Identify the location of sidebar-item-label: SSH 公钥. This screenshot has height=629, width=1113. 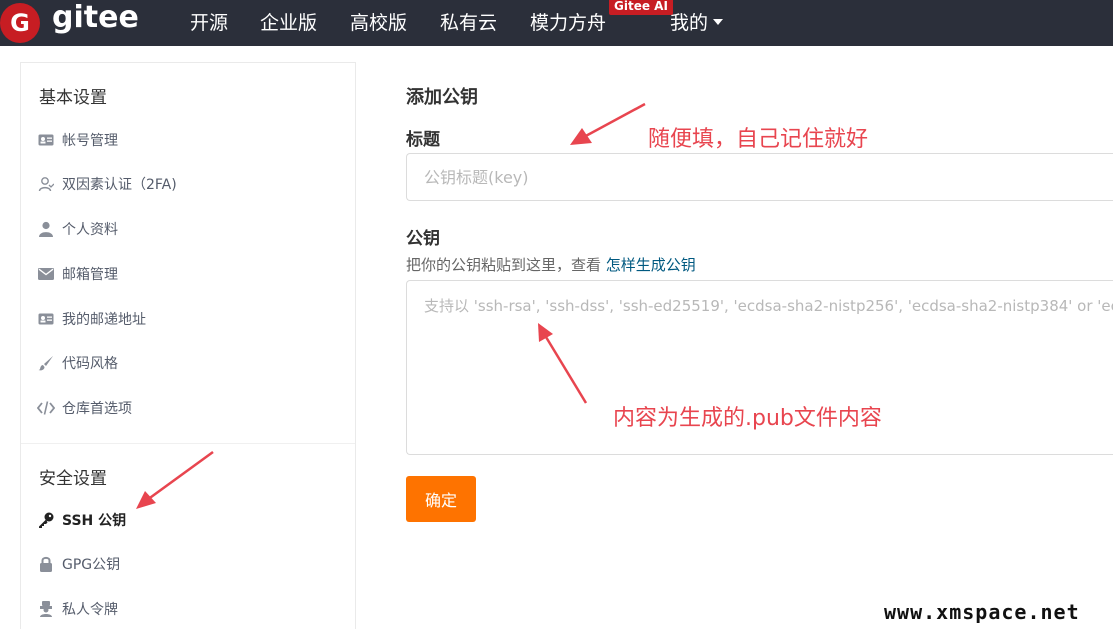
(94, 521).